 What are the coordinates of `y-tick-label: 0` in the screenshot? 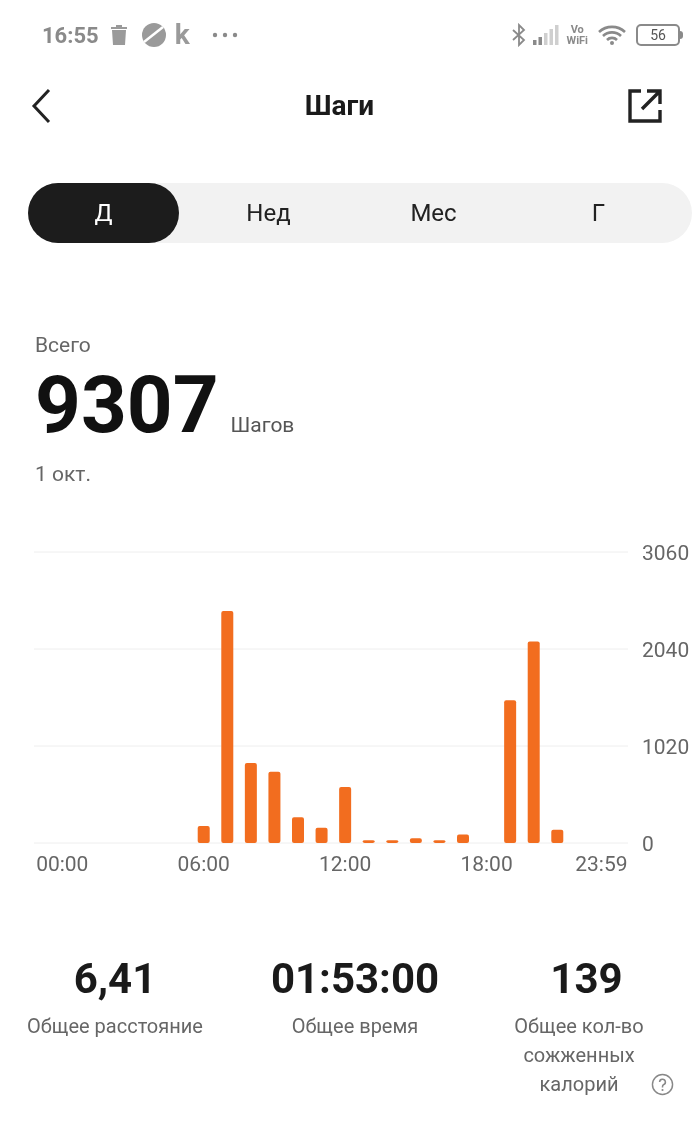 It's located at (648, 843).